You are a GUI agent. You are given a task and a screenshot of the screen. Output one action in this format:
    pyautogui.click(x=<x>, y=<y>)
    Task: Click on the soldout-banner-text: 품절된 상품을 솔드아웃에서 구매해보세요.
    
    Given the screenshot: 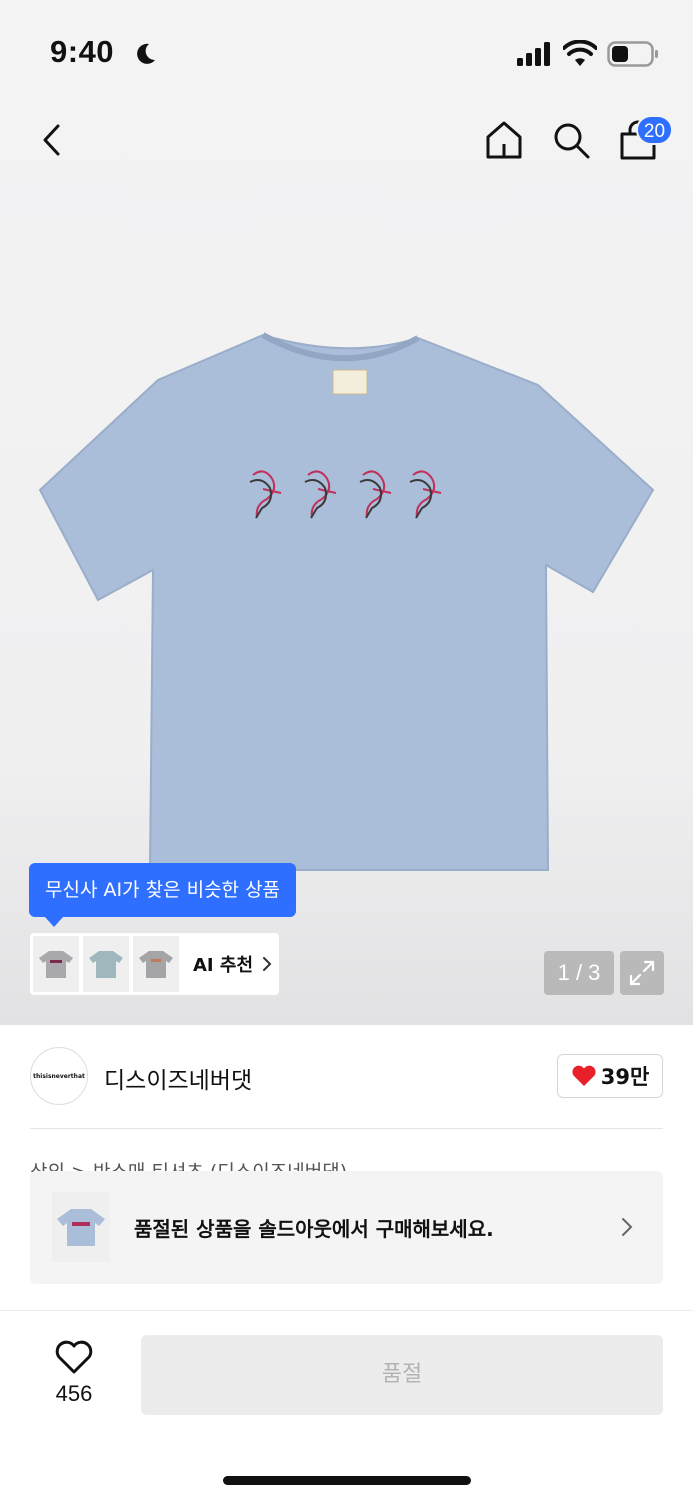 What is the action you would take?
    pyautogui.click(x=314, y=1229)
    